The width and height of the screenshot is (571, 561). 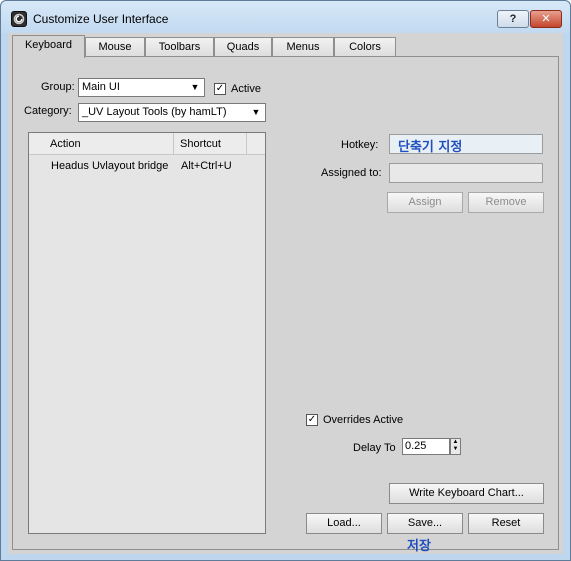 I want to click on group-label: Group:, so click(x=58, y=87).